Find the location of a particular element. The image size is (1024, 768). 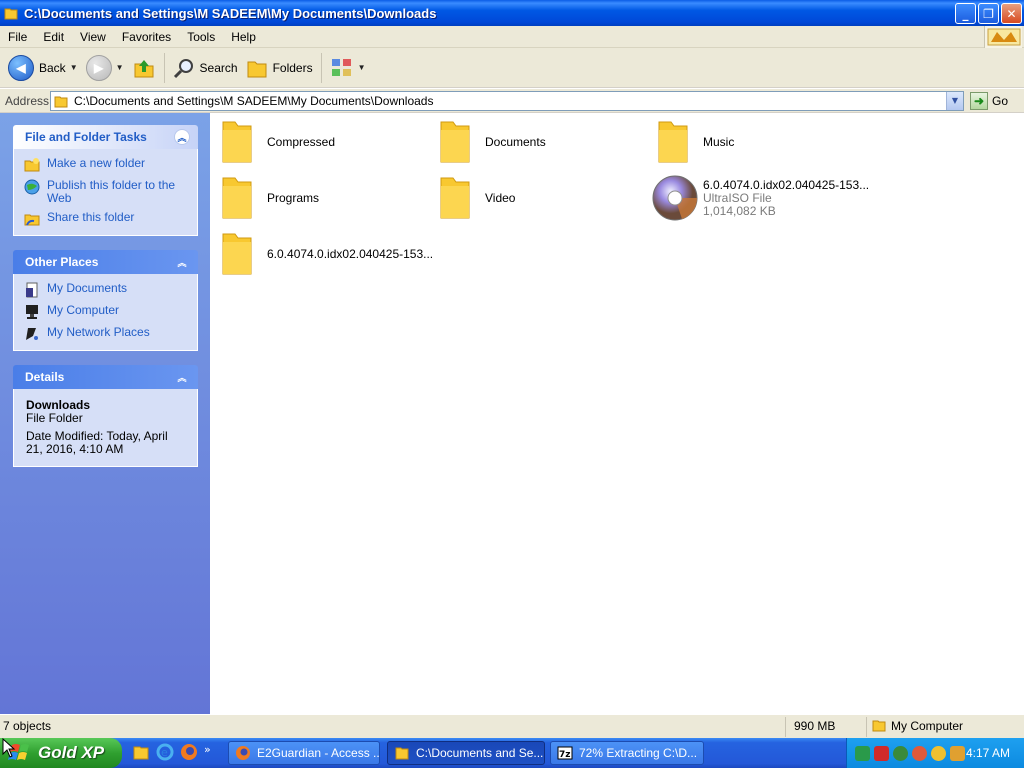

minimize-icon: _ is located at coordinates (965, 13).